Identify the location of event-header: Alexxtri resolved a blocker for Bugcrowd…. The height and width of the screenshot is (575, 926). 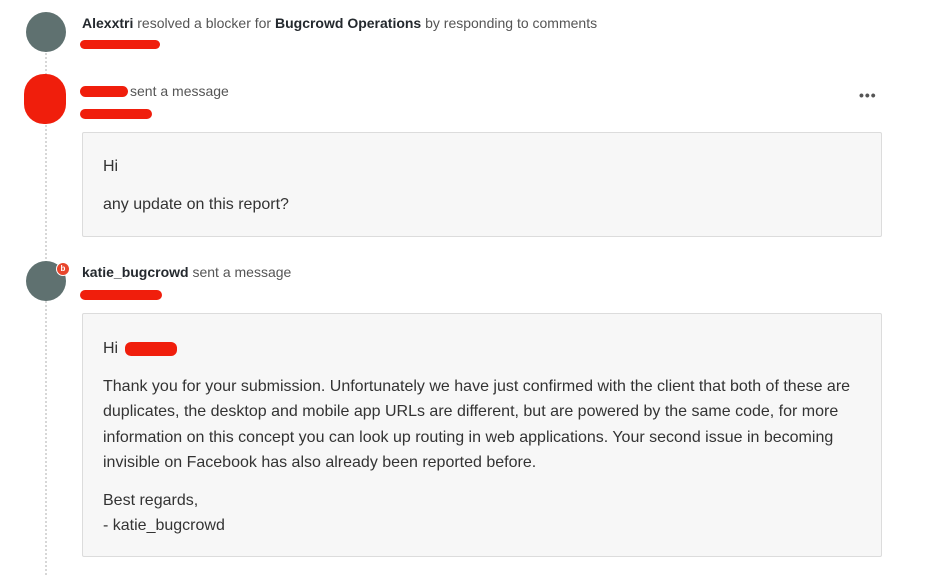
(339, 23).